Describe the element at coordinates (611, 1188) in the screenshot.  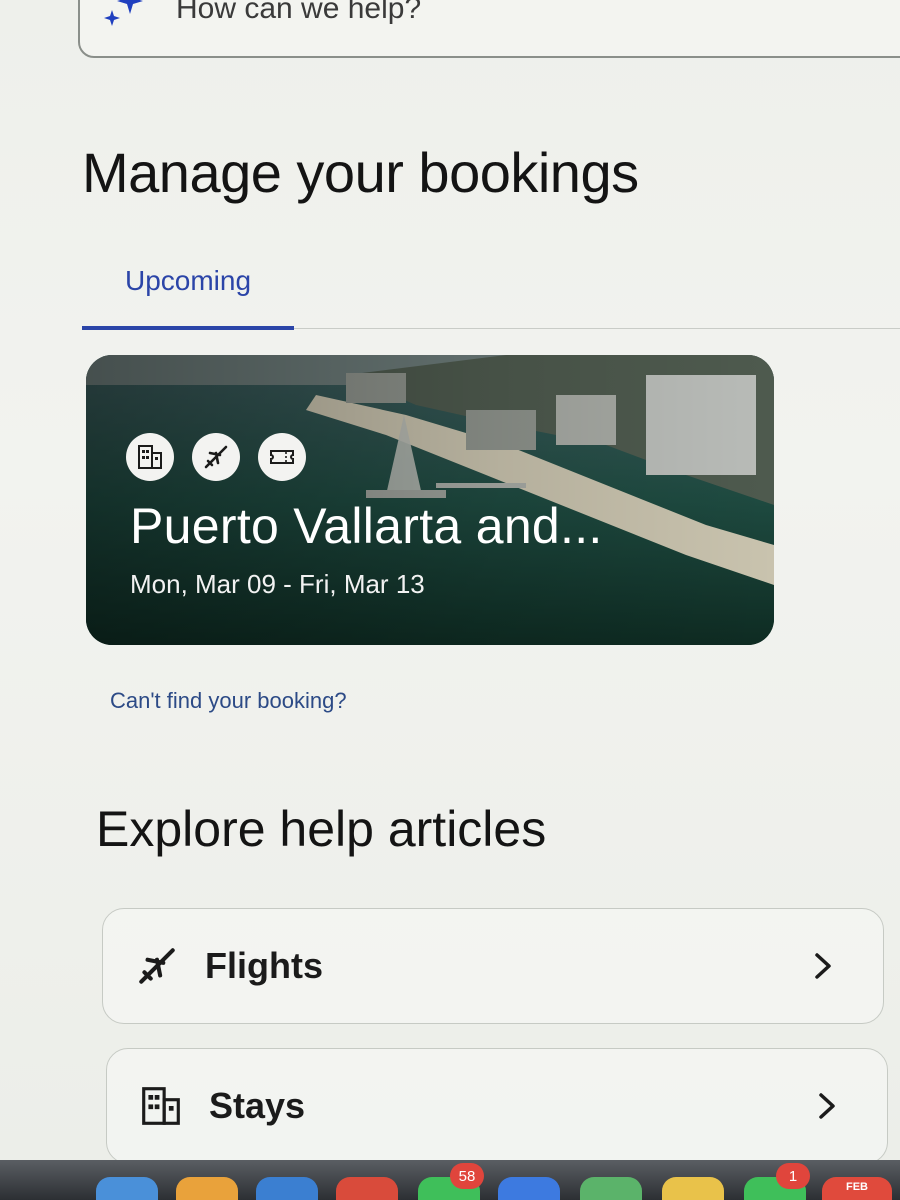
I see `dock-app-maps` at that location.